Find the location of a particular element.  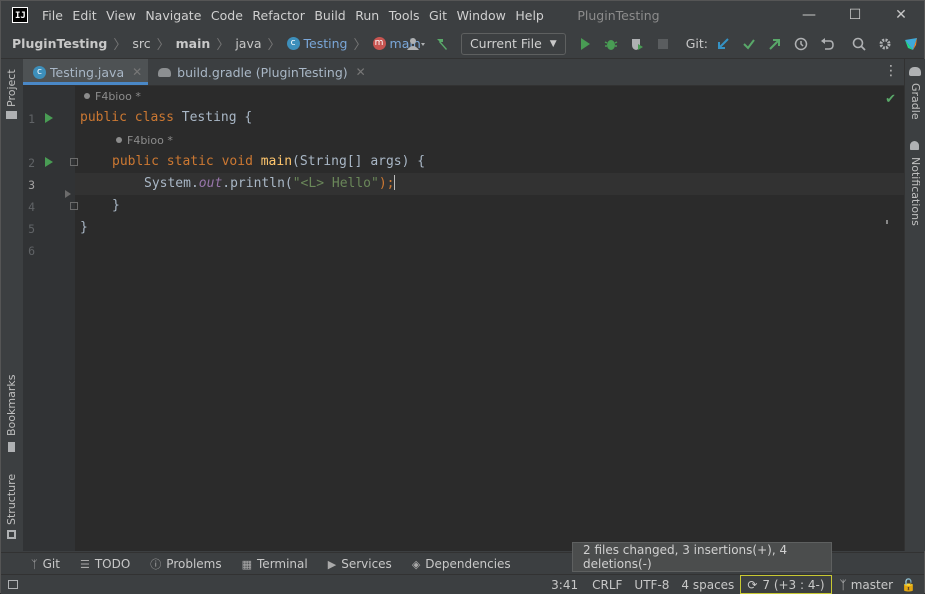

sync-icon: ⟳ is located at coordinates (752, 584).